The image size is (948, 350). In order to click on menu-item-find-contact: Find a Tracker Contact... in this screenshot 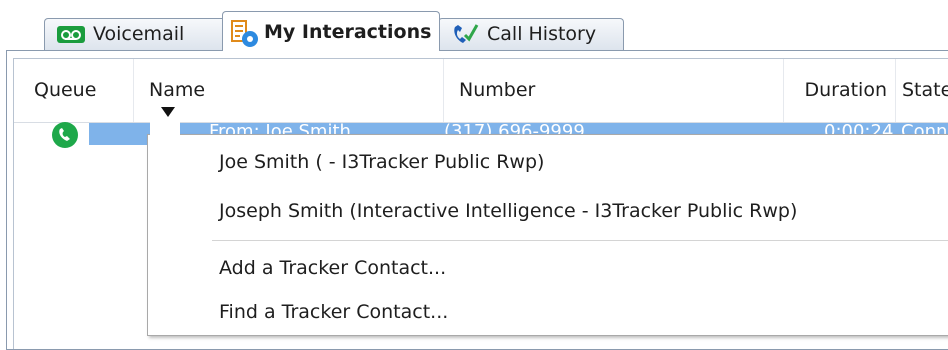, I will do `click(333, 312)`.